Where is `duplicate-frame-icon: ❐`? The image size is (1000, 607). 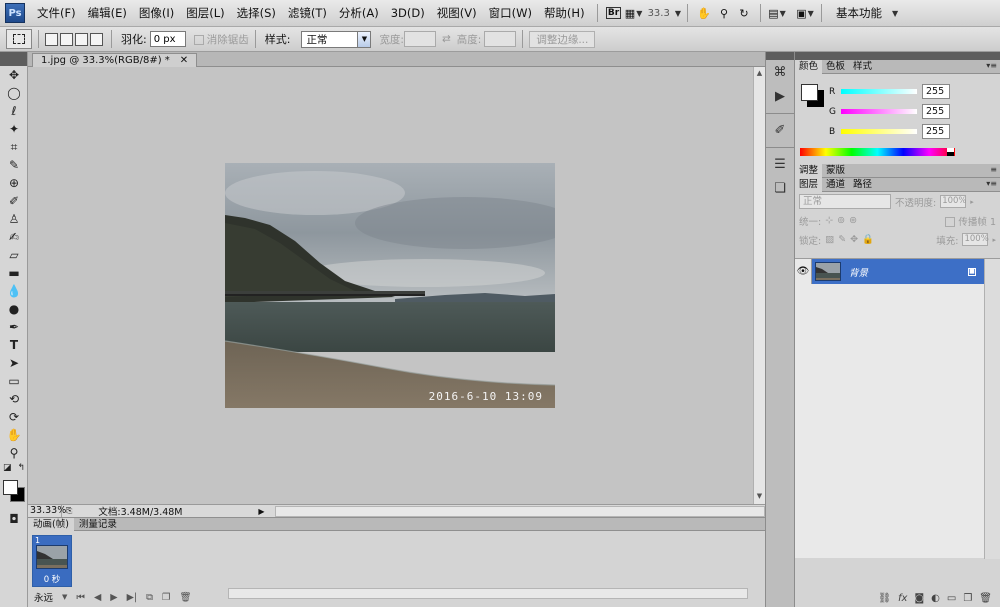
duplicate-frame-icon: ❐ is located at coordinates (166, 597).